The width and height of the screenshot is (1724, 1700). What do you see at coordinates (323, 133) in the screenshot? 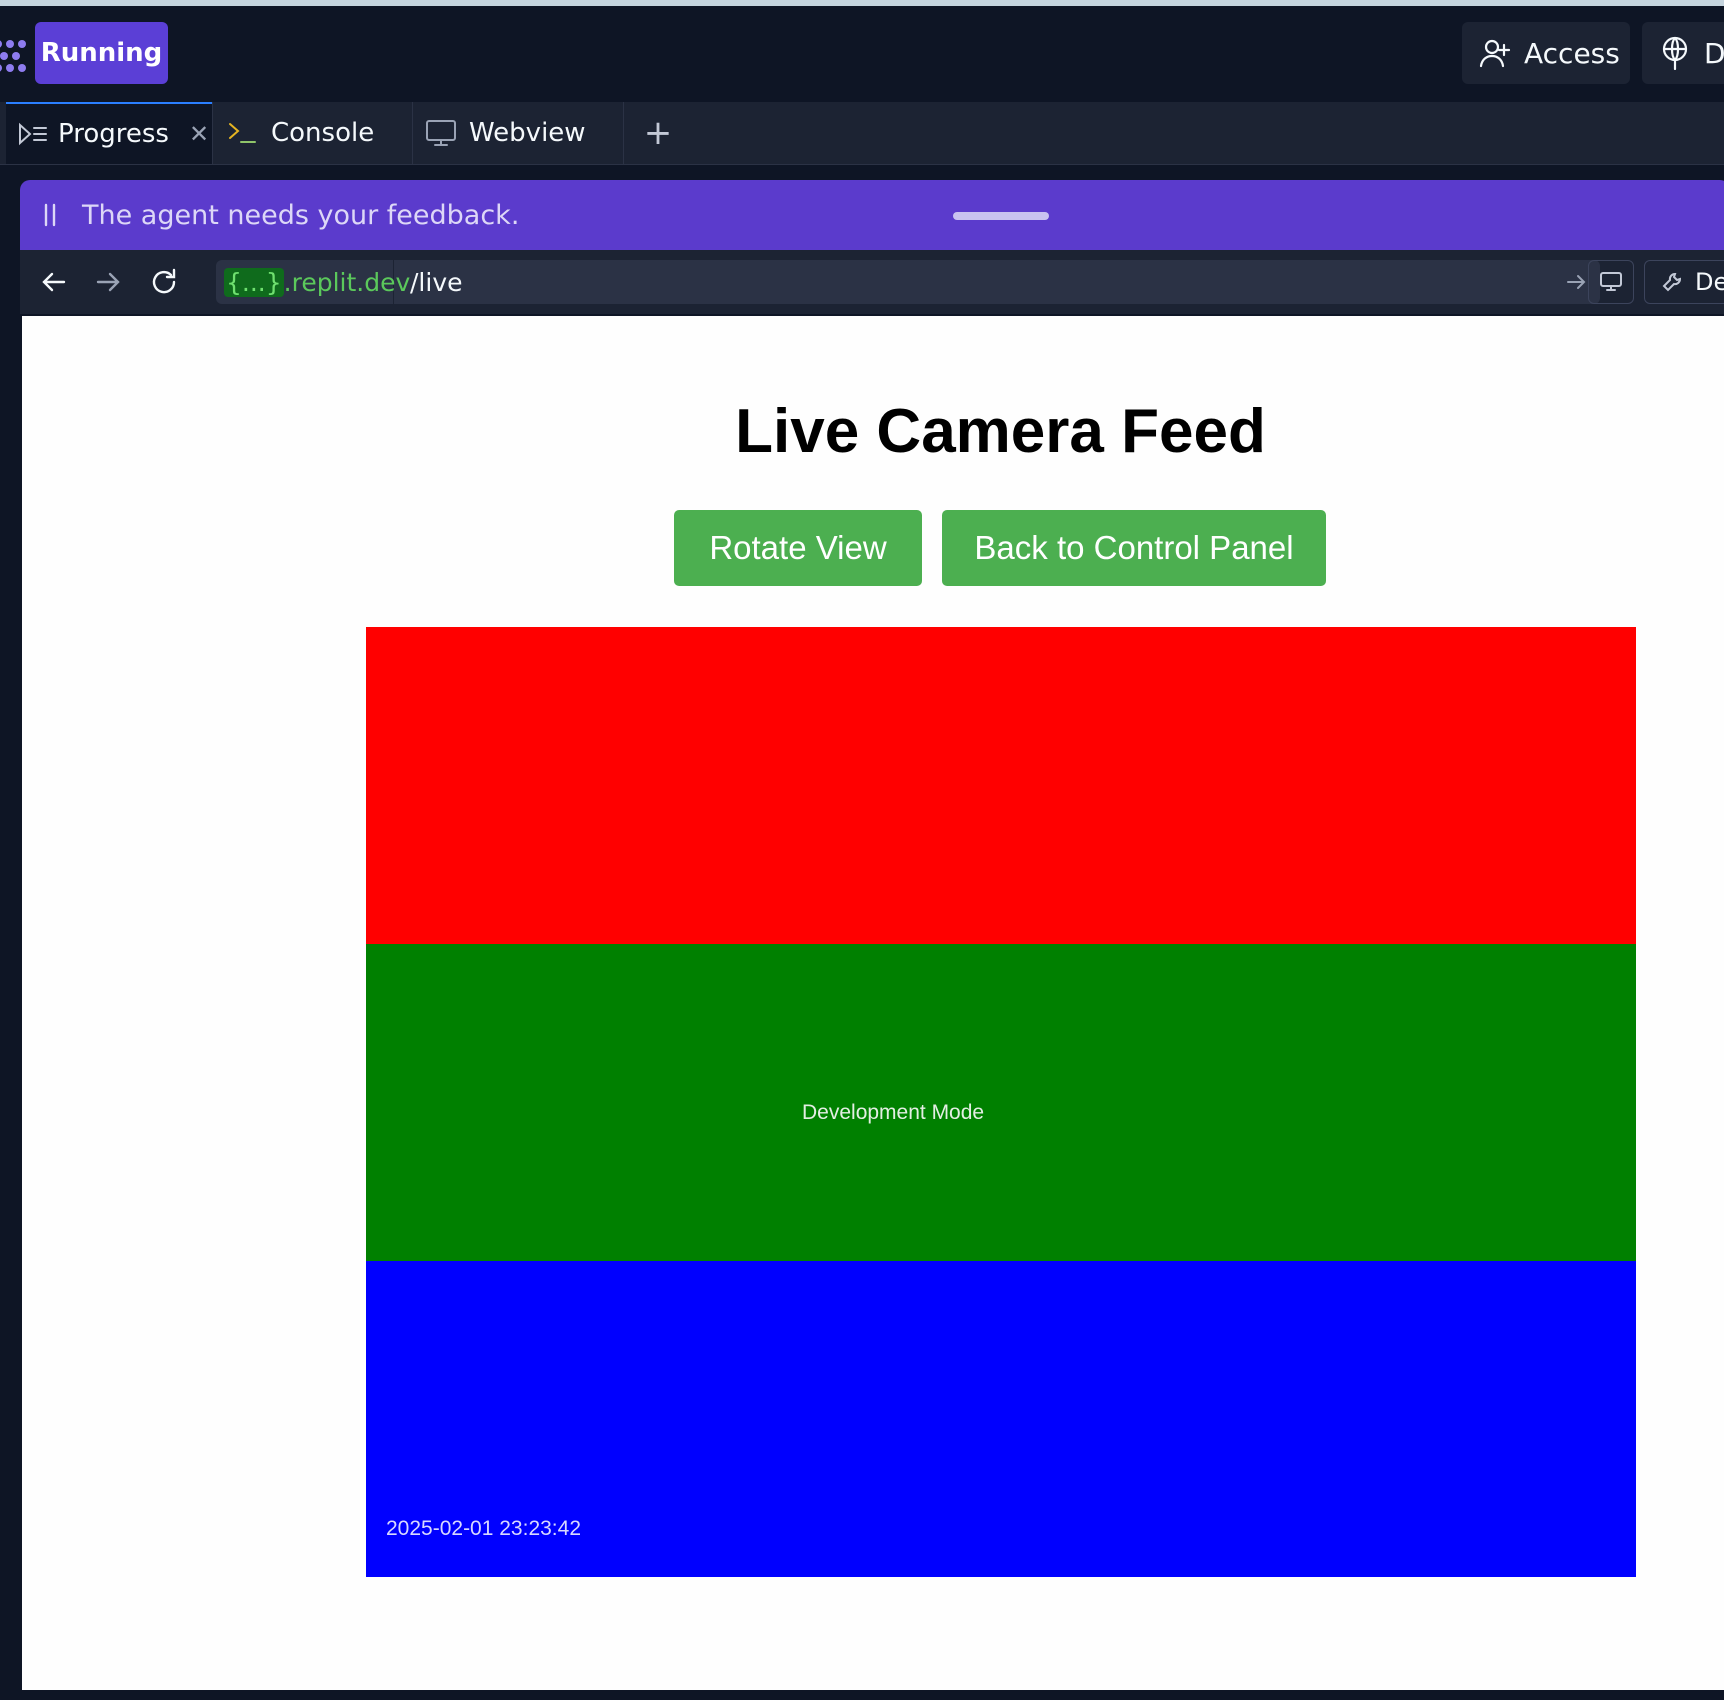
I see `tab-console-label: Console` at bounding box center [323, 133].